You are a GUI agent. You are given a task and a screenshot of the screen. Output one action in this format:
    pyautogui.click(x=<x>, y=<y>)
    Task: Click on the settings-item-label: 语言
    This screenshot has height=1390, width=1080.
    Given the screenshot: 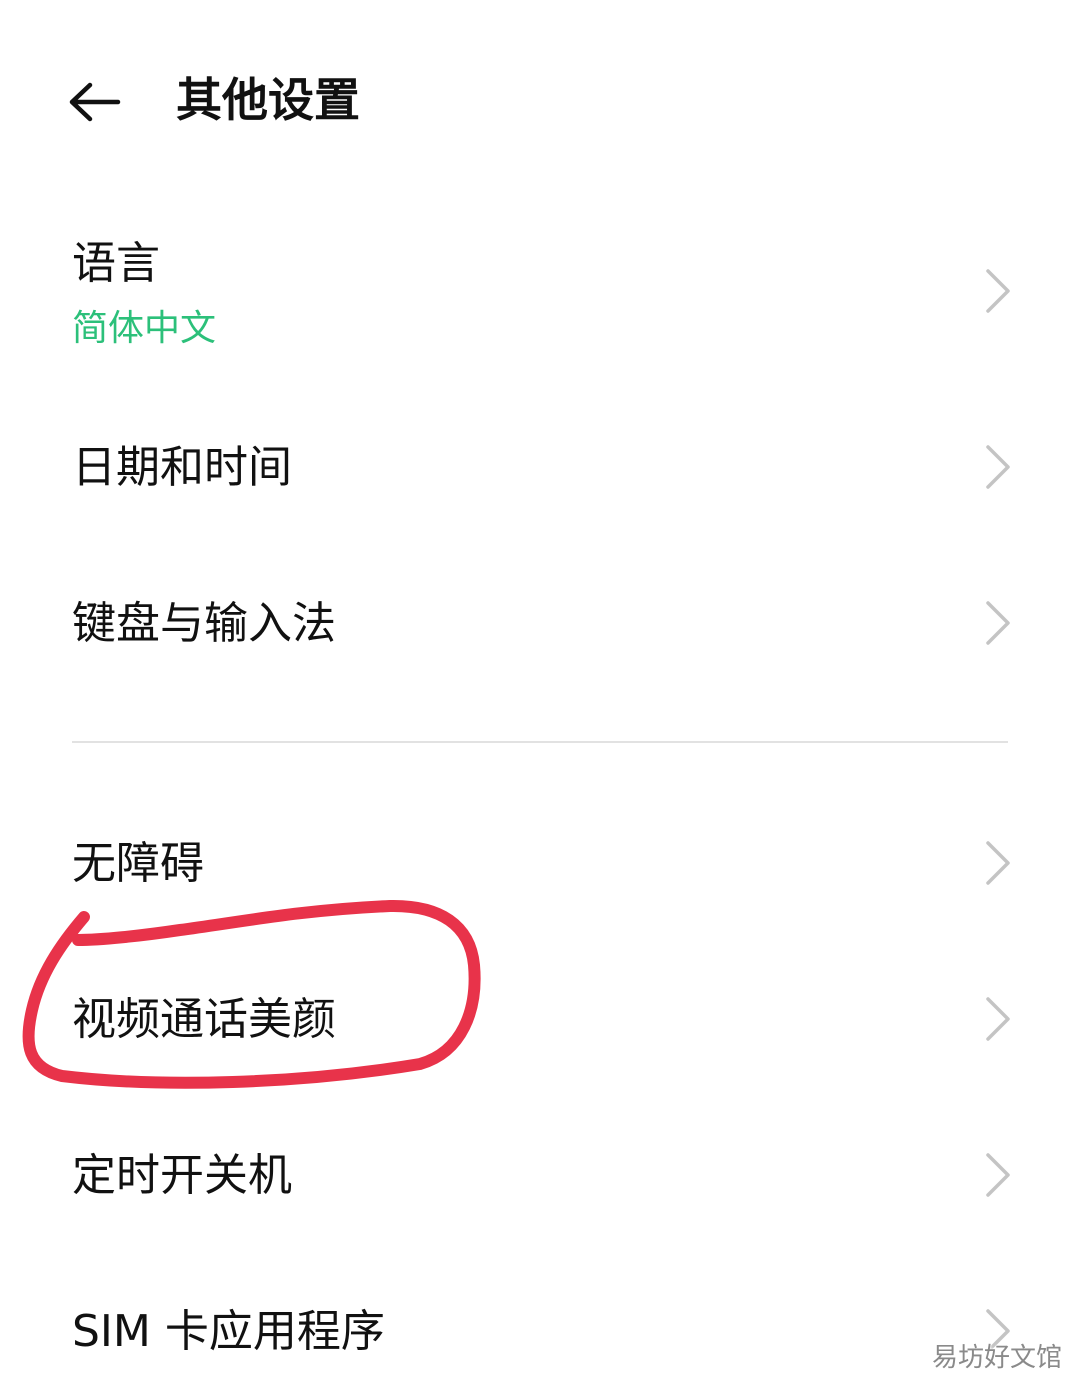 What is the action you would take?
    pyautogui.click(x=116, y=263)
    